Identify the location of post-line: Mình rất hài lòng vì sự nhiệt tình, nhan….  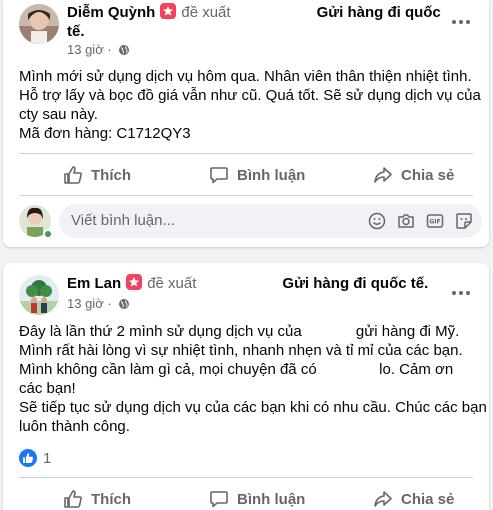
(241, 350).